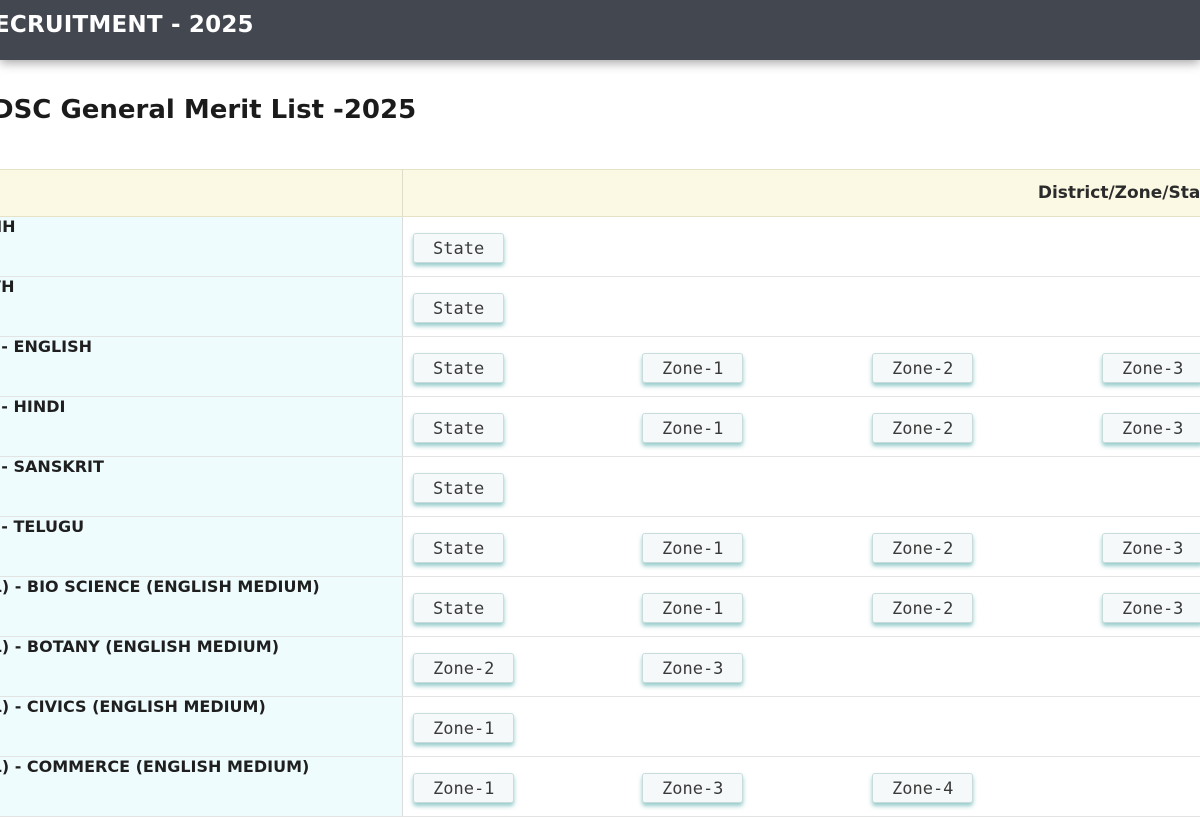 Image resolution: width=1200 pixels, height=817 pixels. I want to click on app-title: ECRUITMENT - 2025, so click(127, 25).